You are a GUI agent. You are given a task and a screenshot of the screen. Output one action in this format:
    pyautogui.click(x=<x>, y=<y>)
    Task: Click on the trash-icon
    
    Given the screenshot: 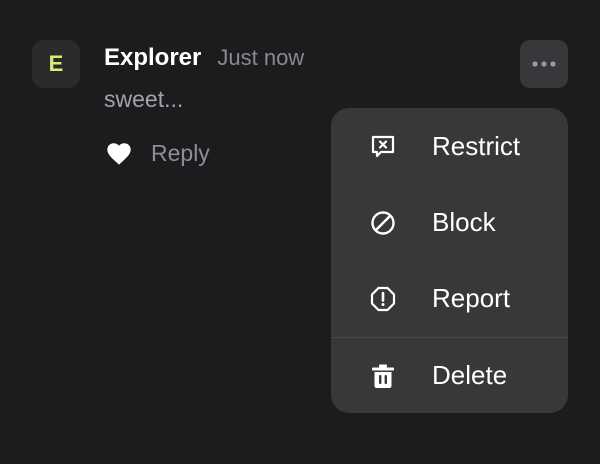 What is the action you would take?
    pyautogui.click(x=383, y=376)
    